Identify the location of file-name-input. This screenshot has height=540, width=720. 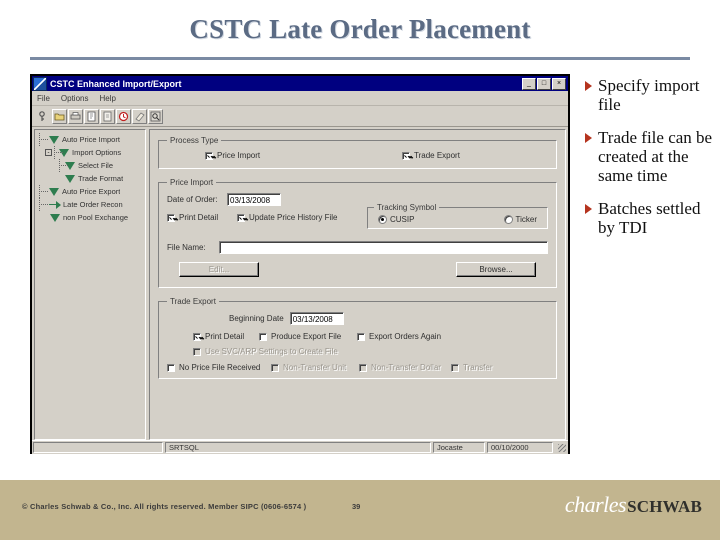
(383, 247).